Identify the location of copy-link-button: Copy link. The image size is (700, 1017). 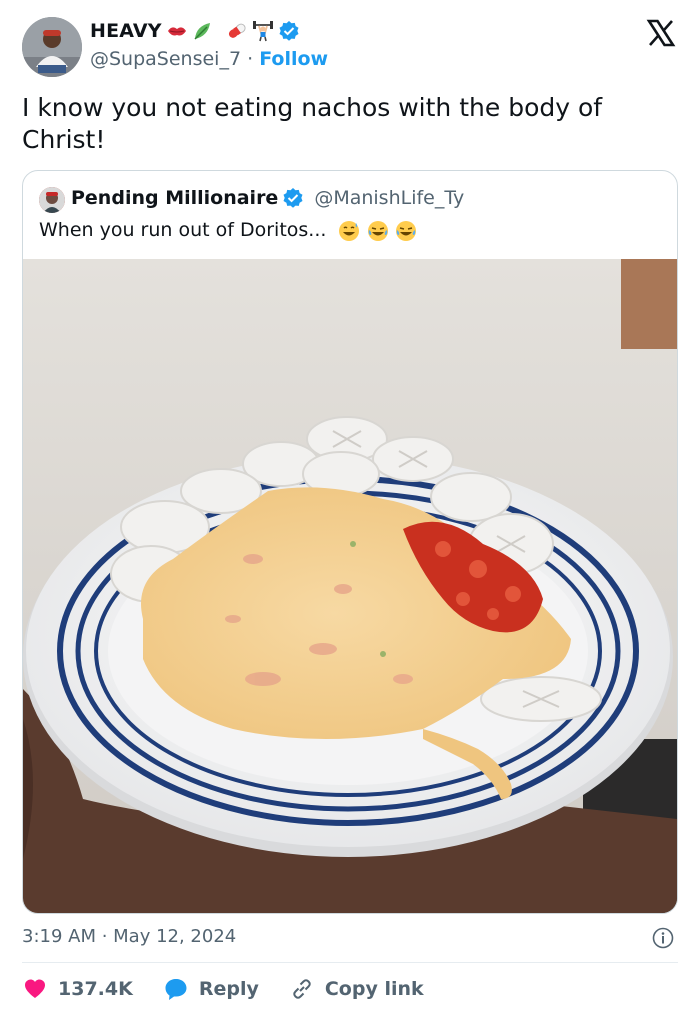
(356, 989).